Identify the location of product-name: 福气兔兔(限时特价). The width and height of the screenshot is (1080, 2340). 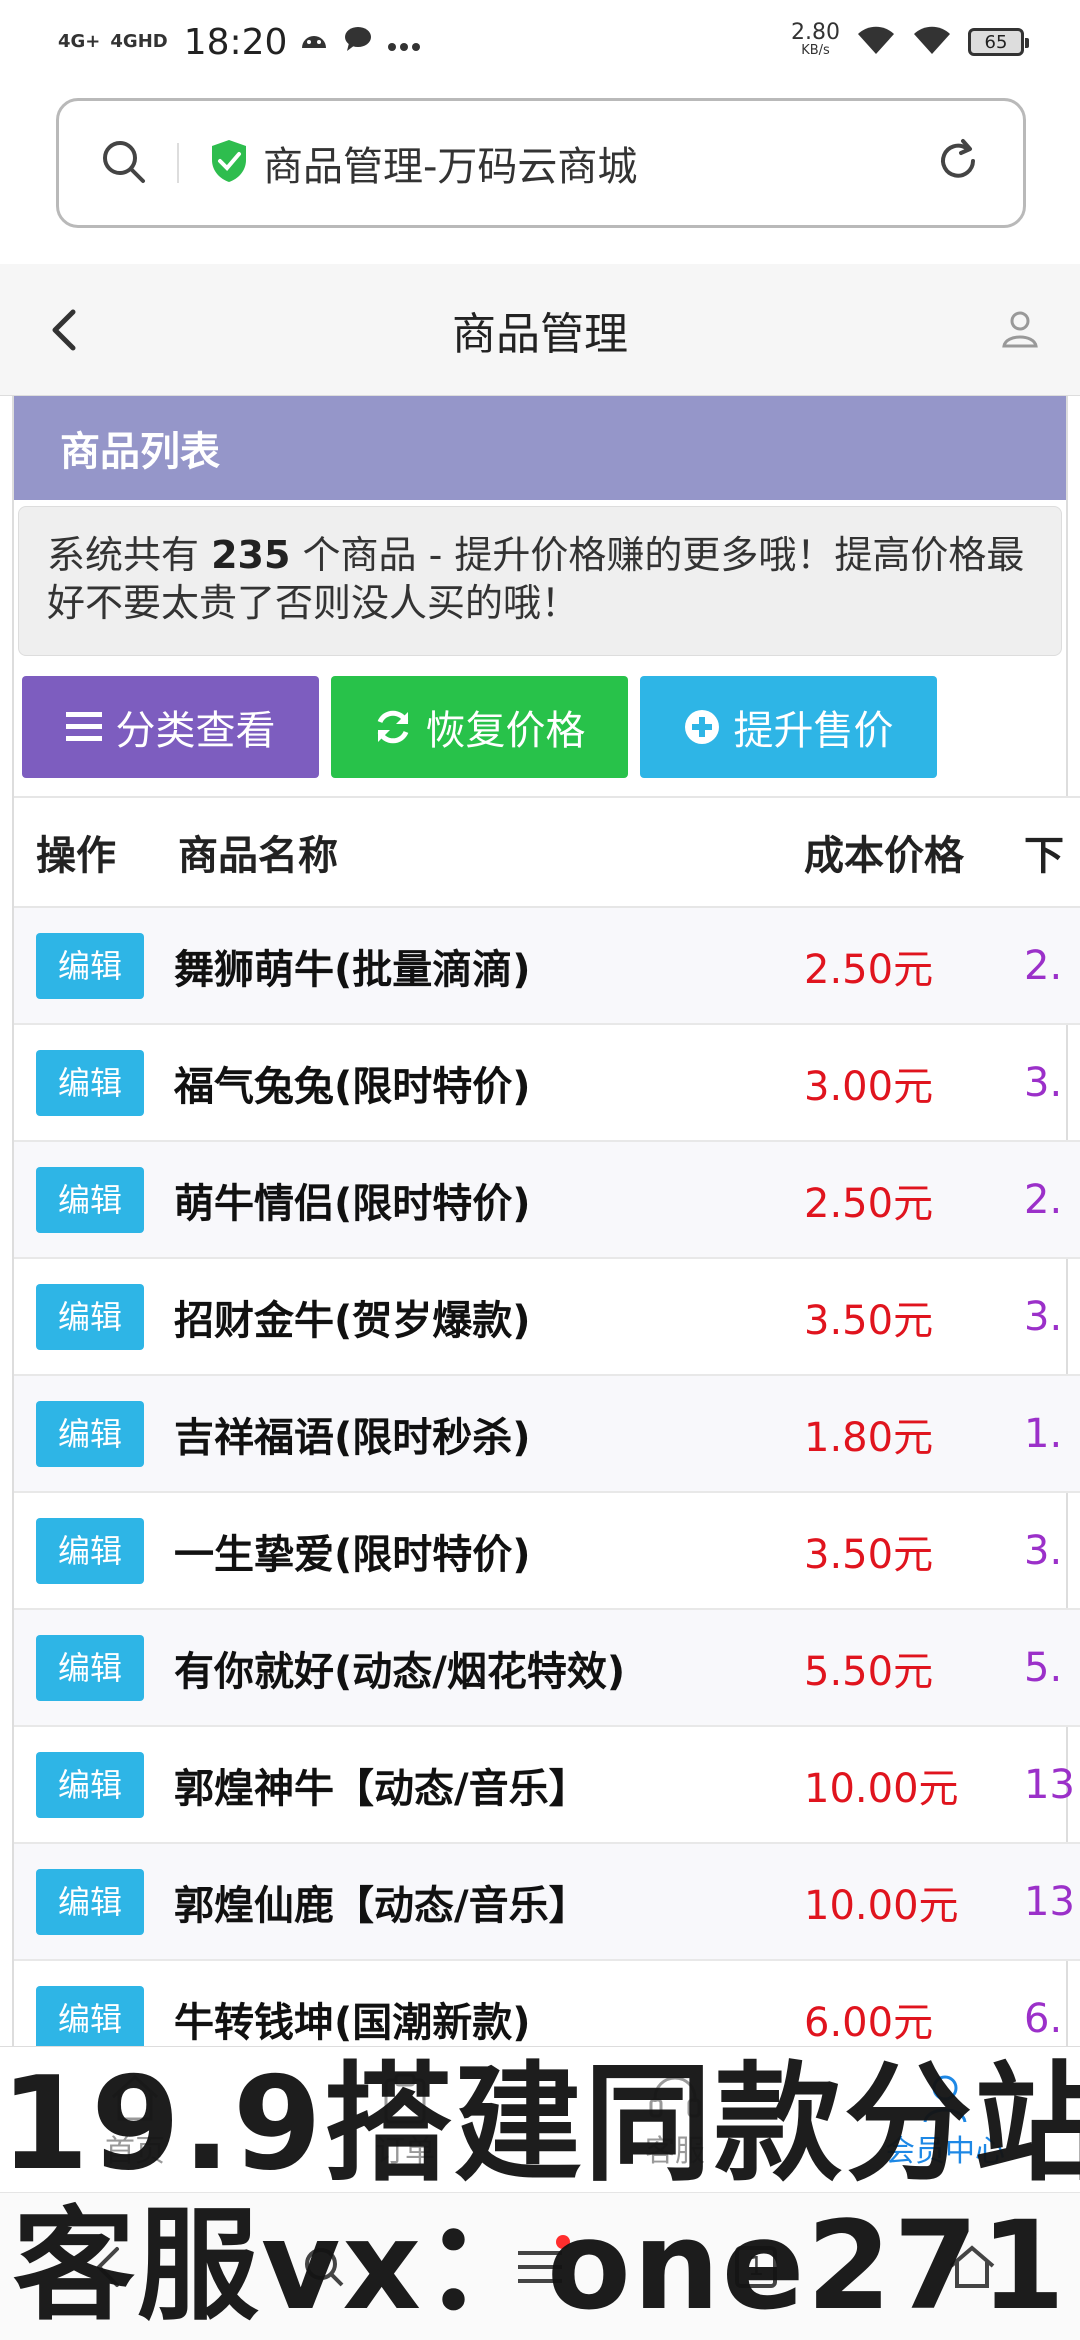
(352, 1086).